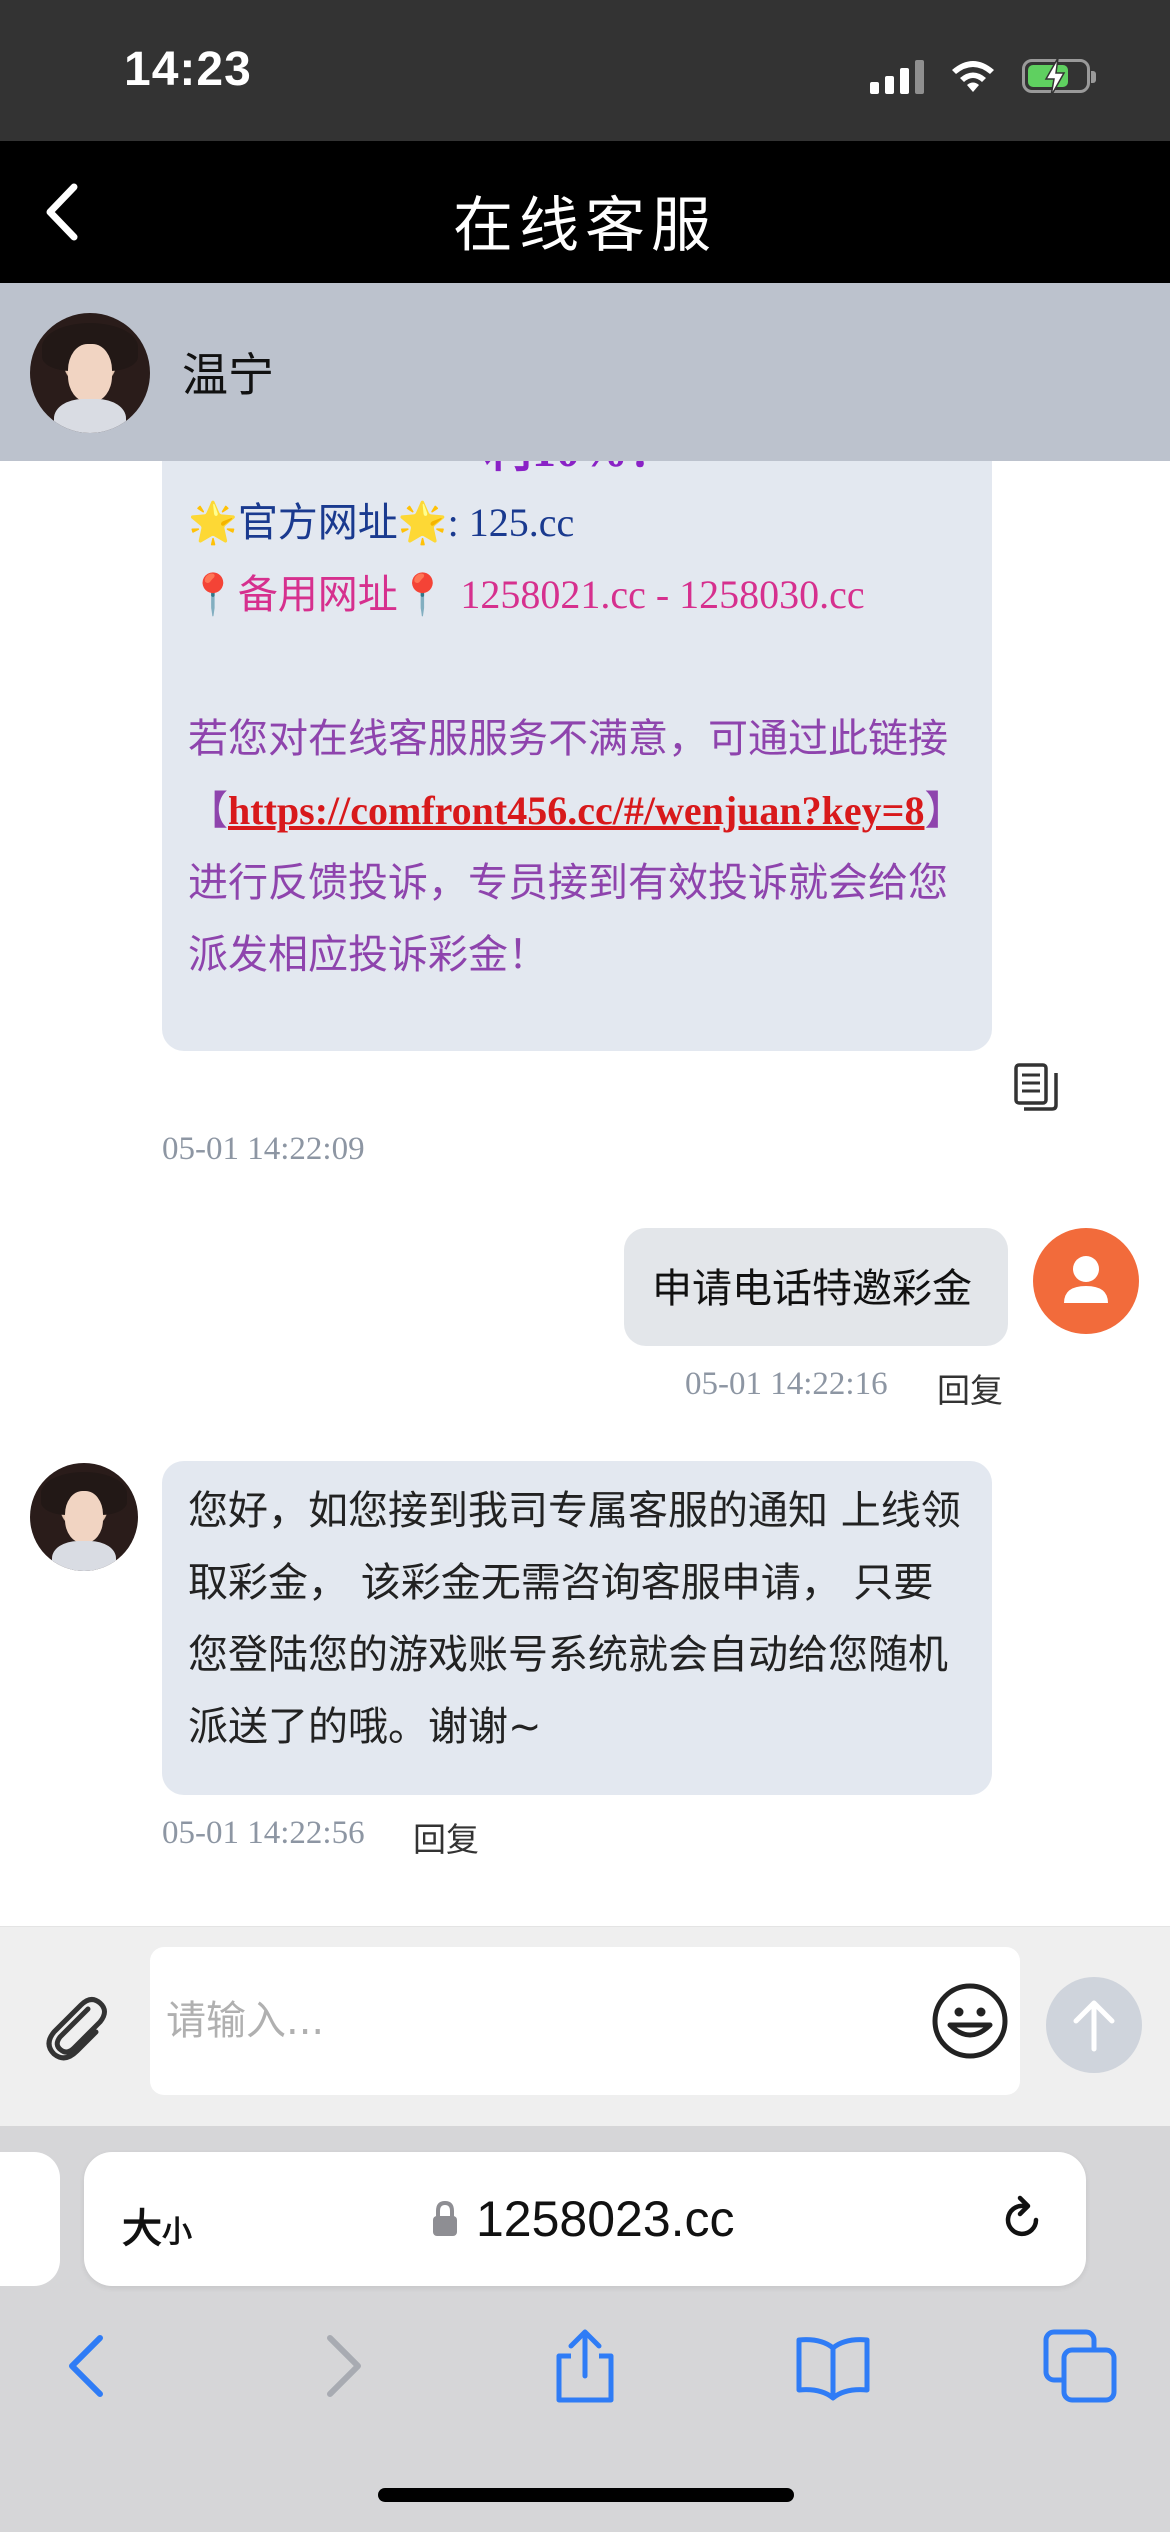 The height and width of the screenshot is (2532, 1170). Describe the element at coordinates (585, 372) in the screenshot. I see `agent-header: 温宁` at that location.